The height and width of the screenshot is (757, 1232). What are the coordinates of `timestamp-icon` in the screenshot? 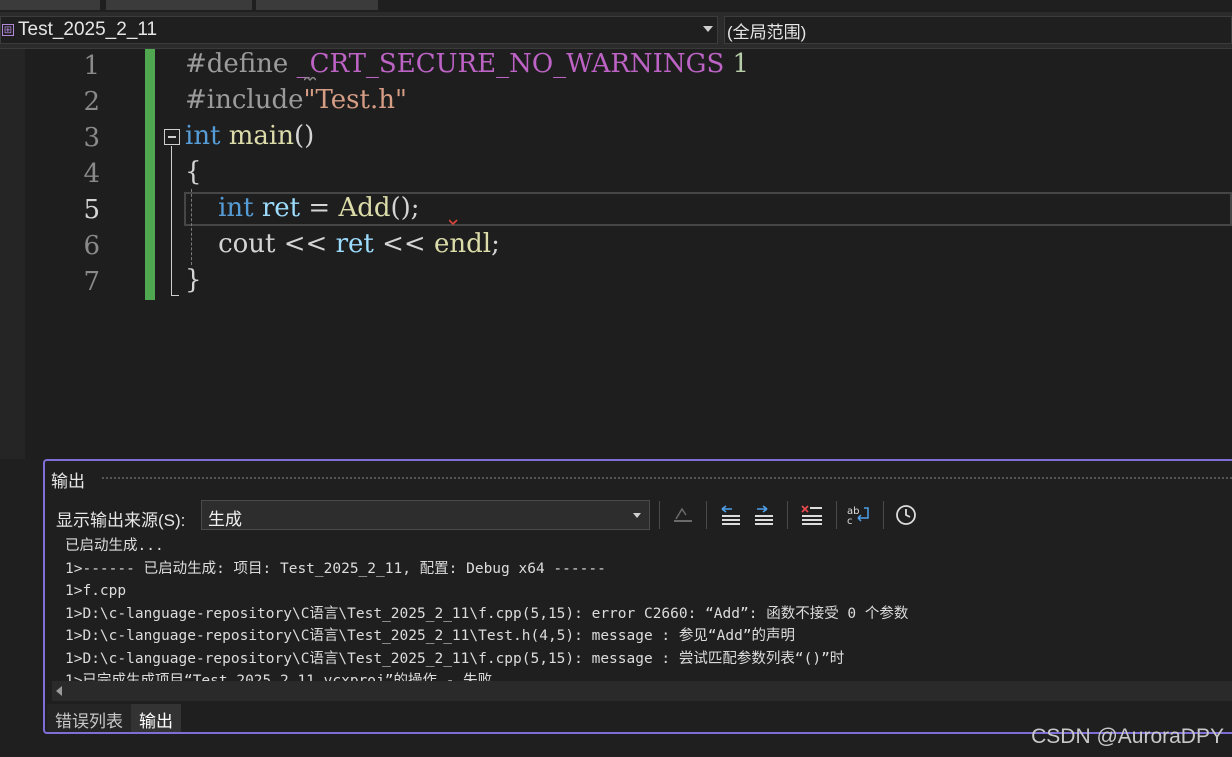 It's located at (906, 515).